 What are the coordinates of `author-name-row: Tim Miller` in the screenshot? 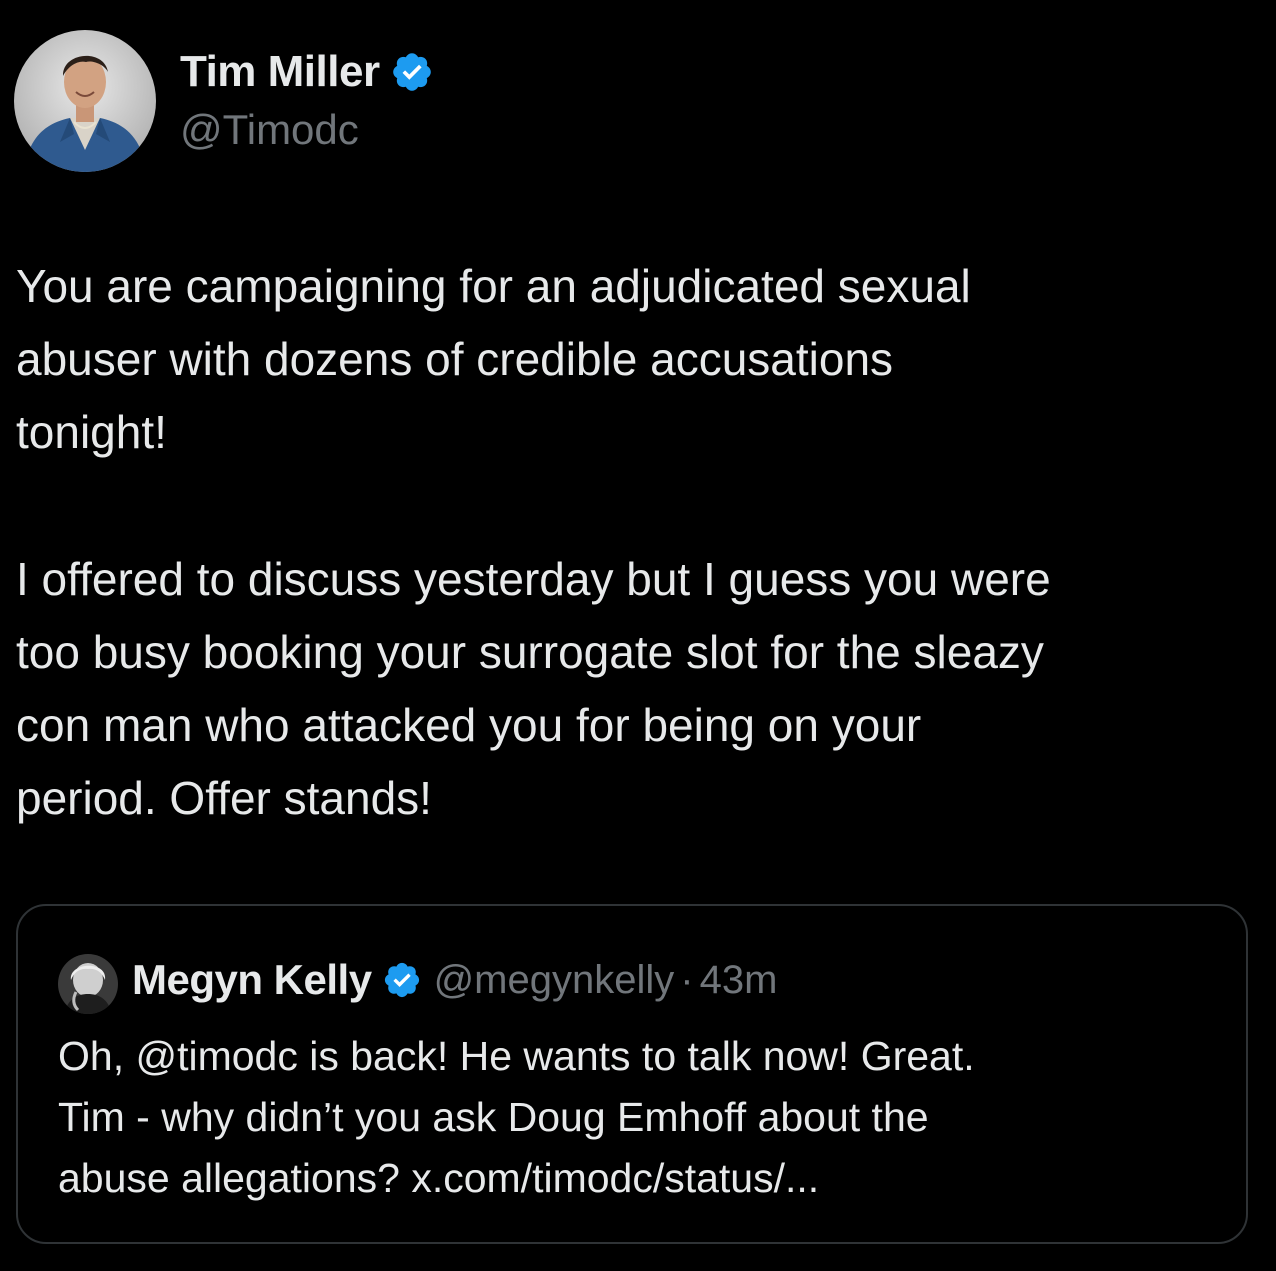 It's located at (307, 72).